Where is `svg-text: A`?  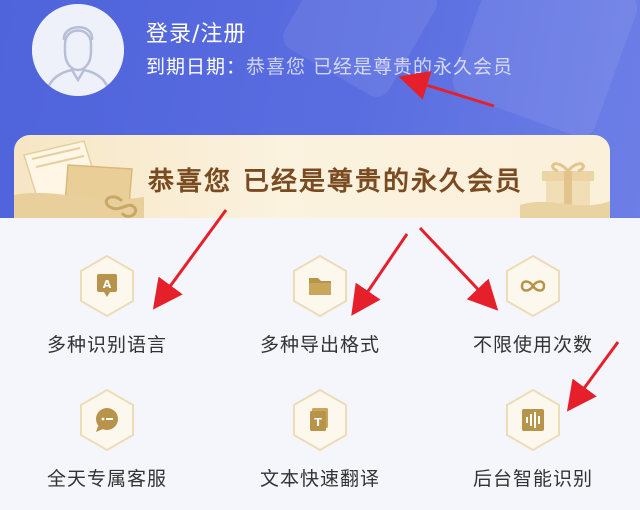
svg-text: A is located at coordinates (107, 284).